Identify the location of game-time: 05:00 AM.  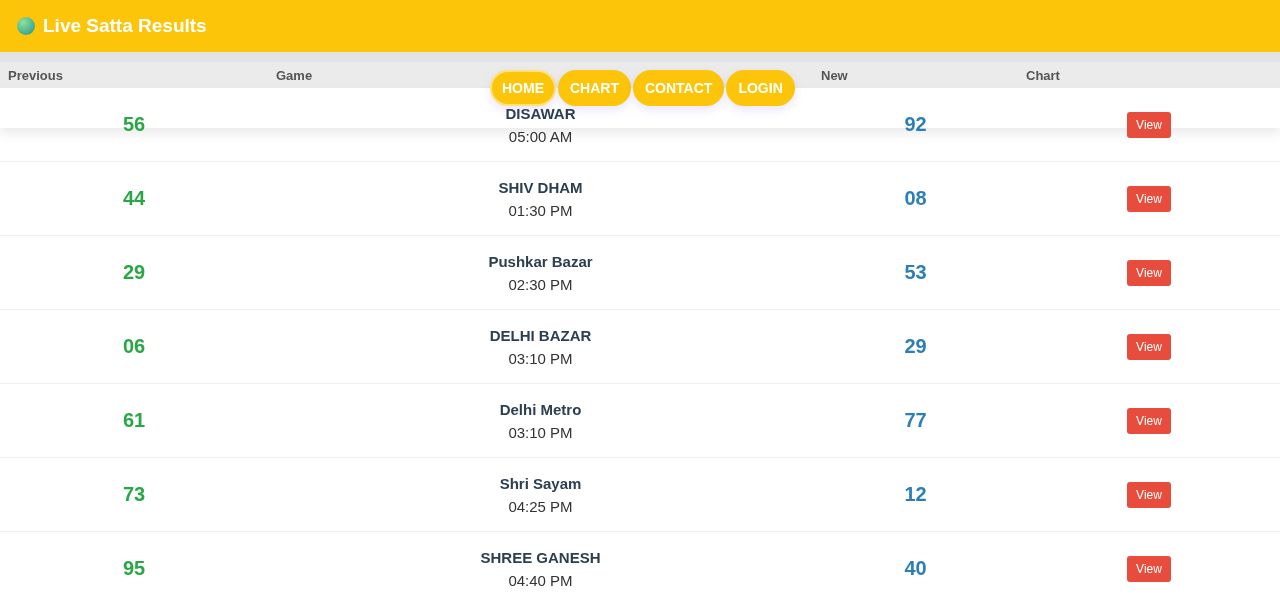
(540, 136).